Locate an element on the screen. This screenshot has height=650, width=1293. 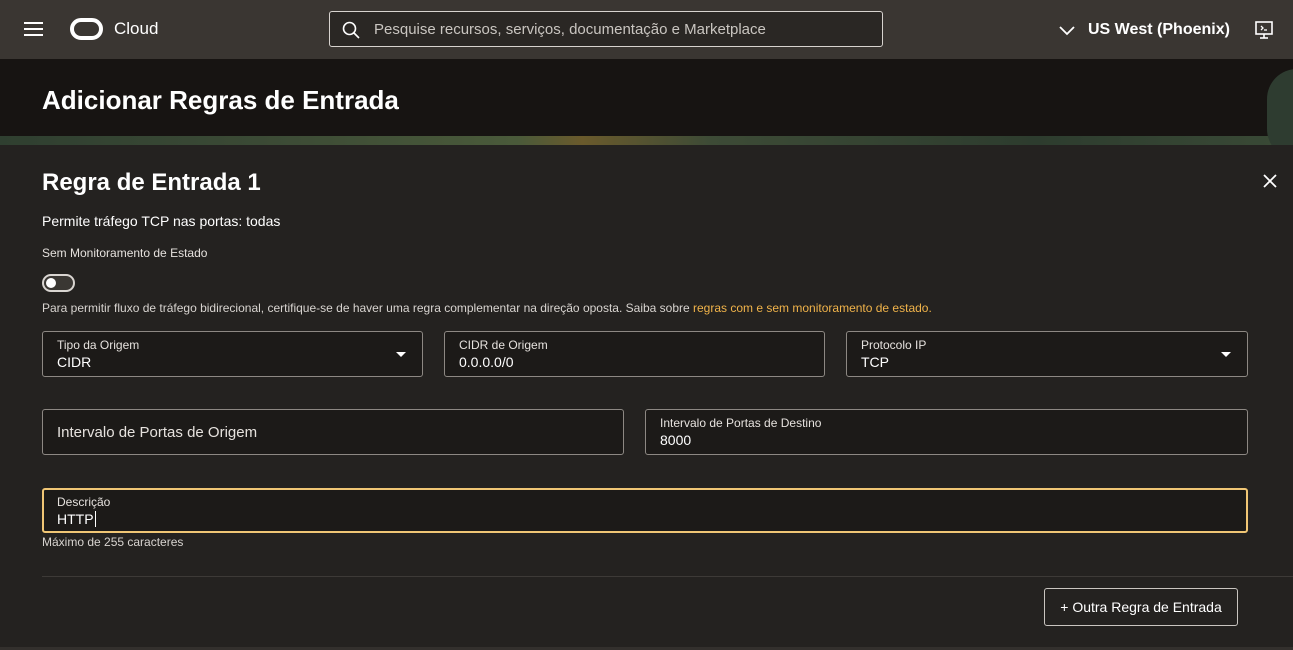
source-type-select: Tipo da Origem CIDR is located at coordinates (232, 354).